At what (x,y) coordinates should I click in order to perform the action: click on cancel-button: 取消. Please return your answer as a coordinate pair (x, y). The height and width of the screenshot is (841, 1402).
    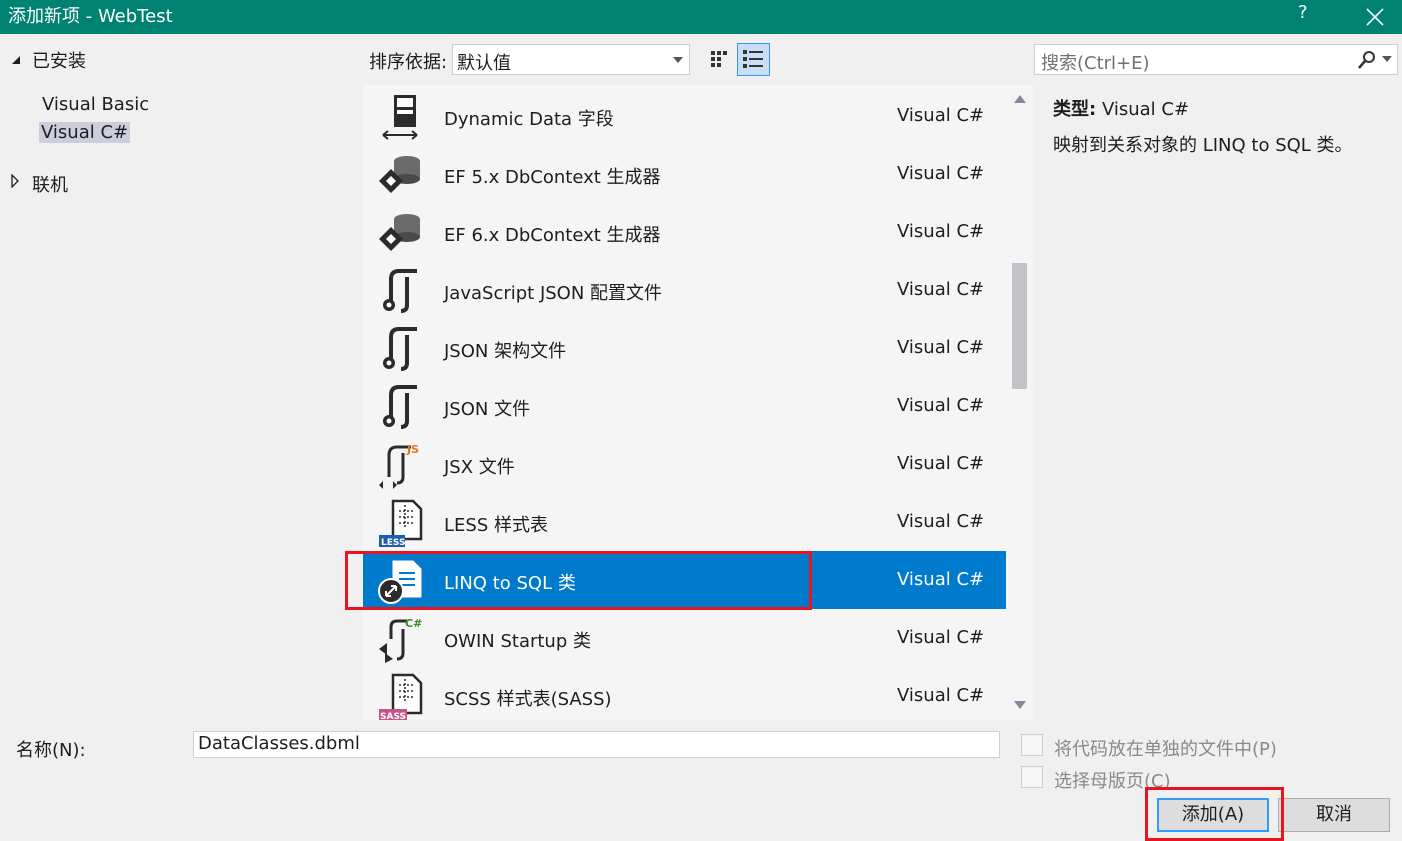
    Looking at the image, I should click on (1334, 815).